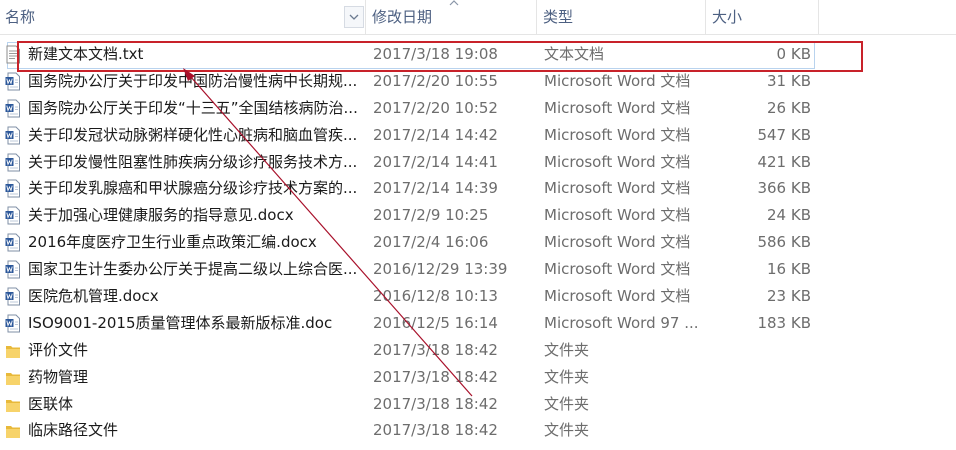  What do you see at coordinates (440, 269) in the screenshot?
I see `file-date: 2016/12/29 13:39` at bounding box center [440, 269].